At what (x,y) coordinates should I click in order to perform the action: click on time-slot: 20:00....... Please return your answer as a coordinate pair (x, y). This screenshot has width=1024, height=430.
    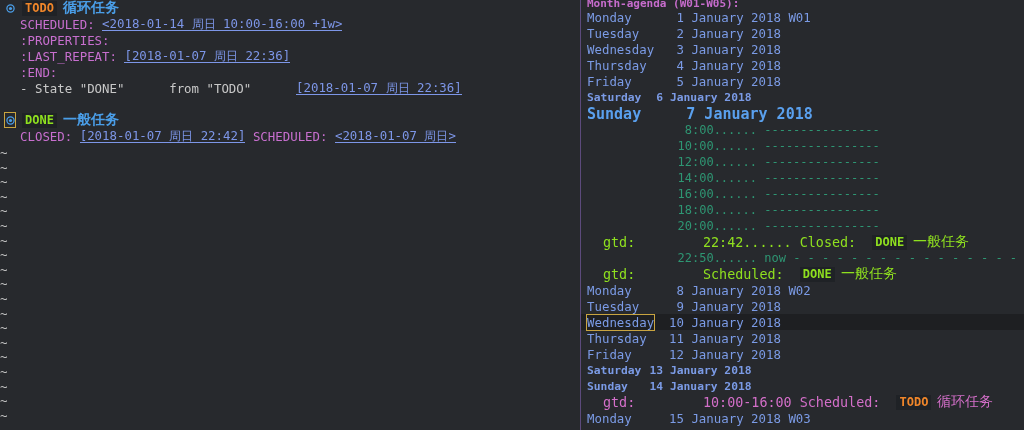
    Looking at the image, I should click on (672, 226).